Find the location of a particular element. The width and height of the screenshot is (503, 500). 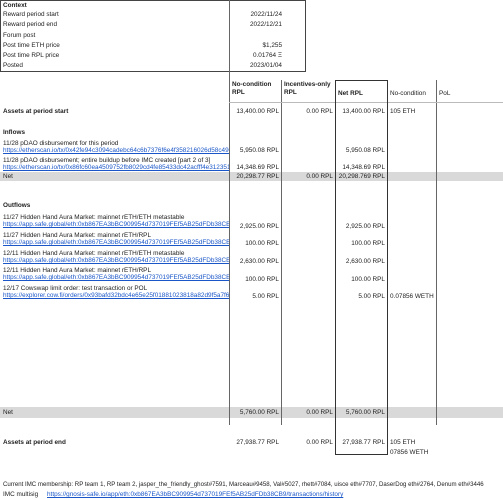

outflows-net-no-condition: 5,760.00 RPL is located at coordinates (259, 412).